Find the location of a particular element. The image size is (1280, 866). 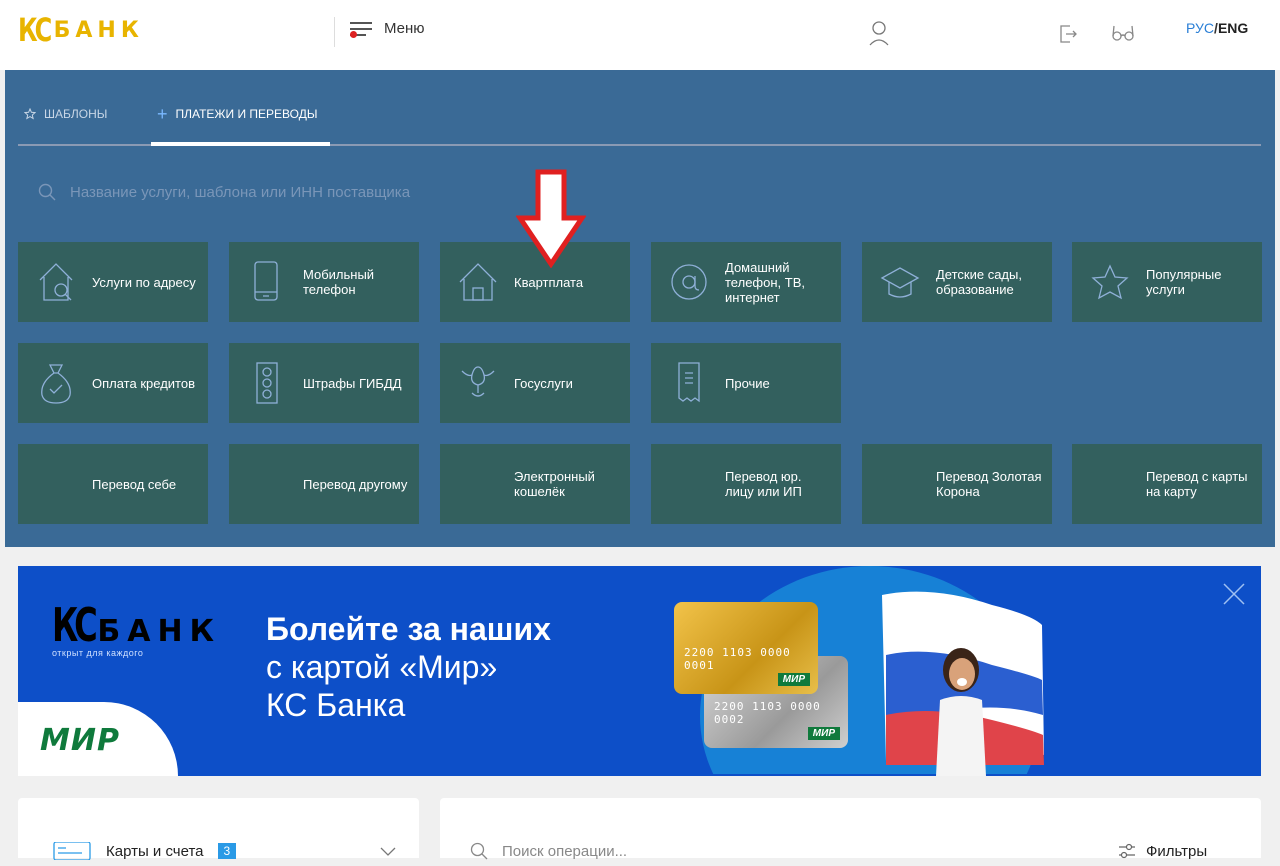

tile-mobile-phone: Мобильный телефон is located at coordinates (324, 282).